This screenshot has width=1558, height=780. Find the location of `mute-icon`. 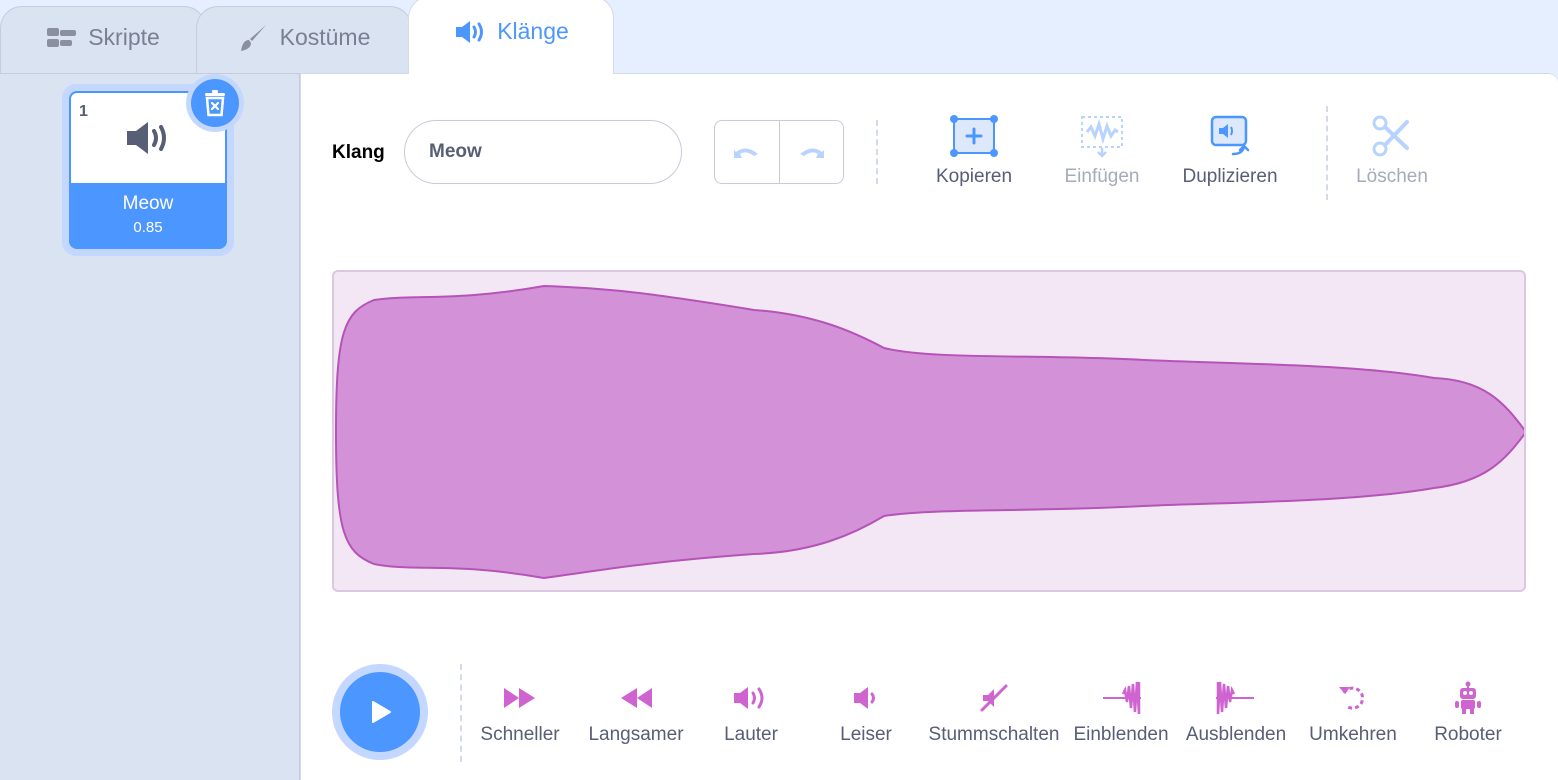

mute-icon is located at coordinates (994, 698).